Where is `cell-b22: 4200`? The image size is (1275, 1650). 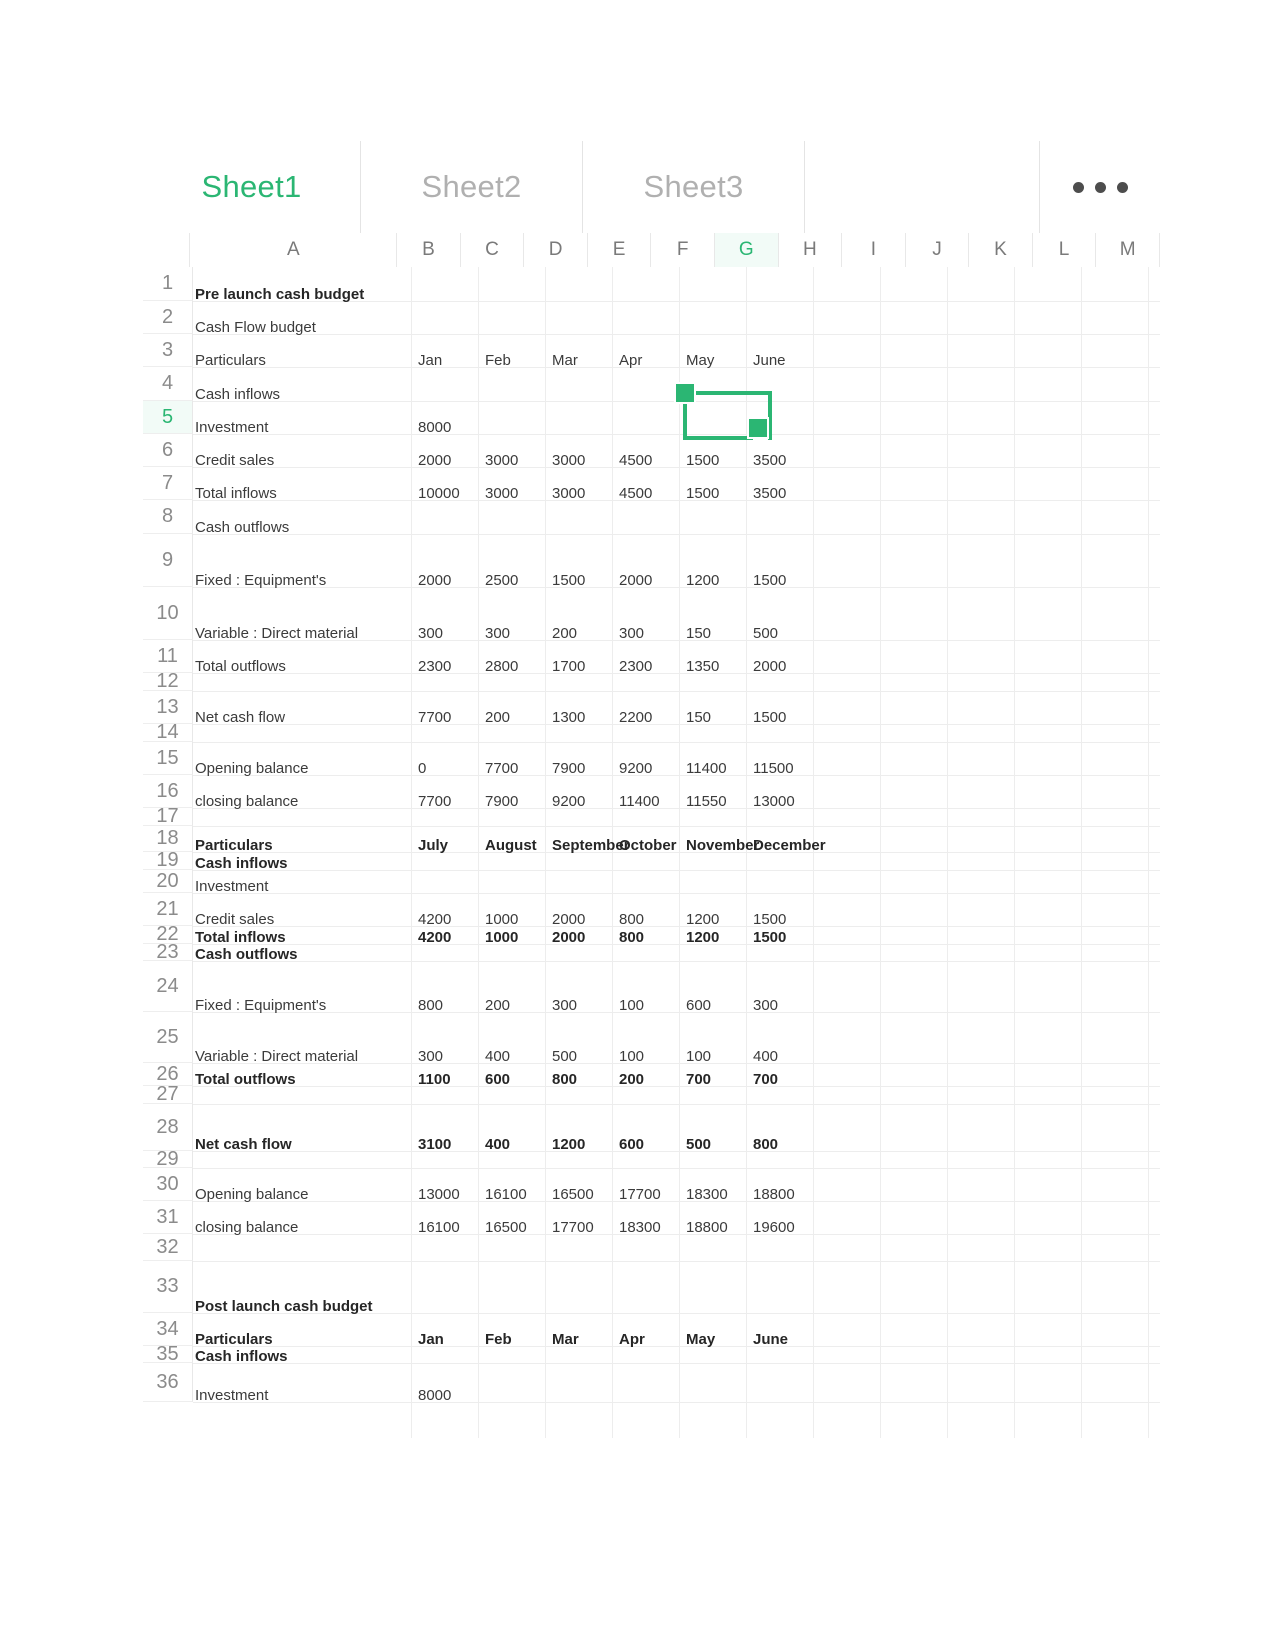 cell-b22: 4200 is located at coordinates (434, 937).